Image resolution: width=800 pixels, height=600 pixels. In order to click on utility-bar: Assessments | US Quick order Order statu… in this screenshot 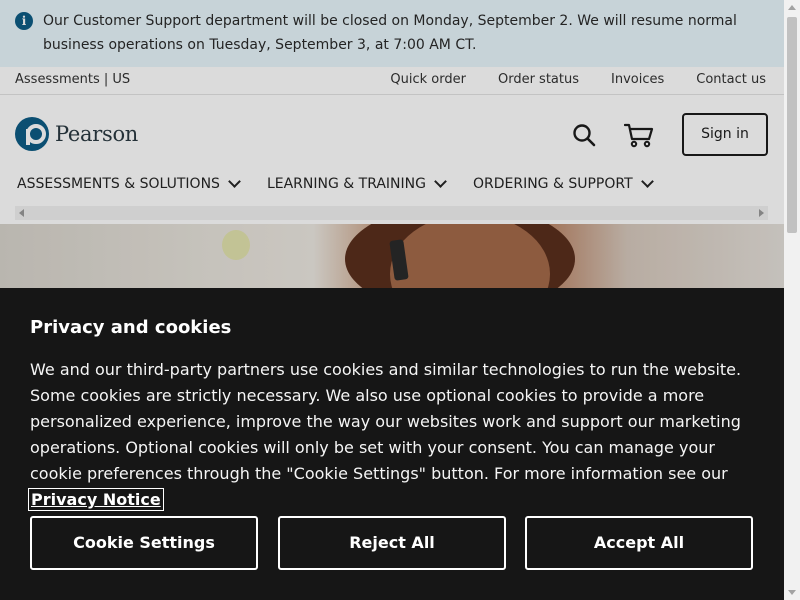, I will do `click(392, 81)`.